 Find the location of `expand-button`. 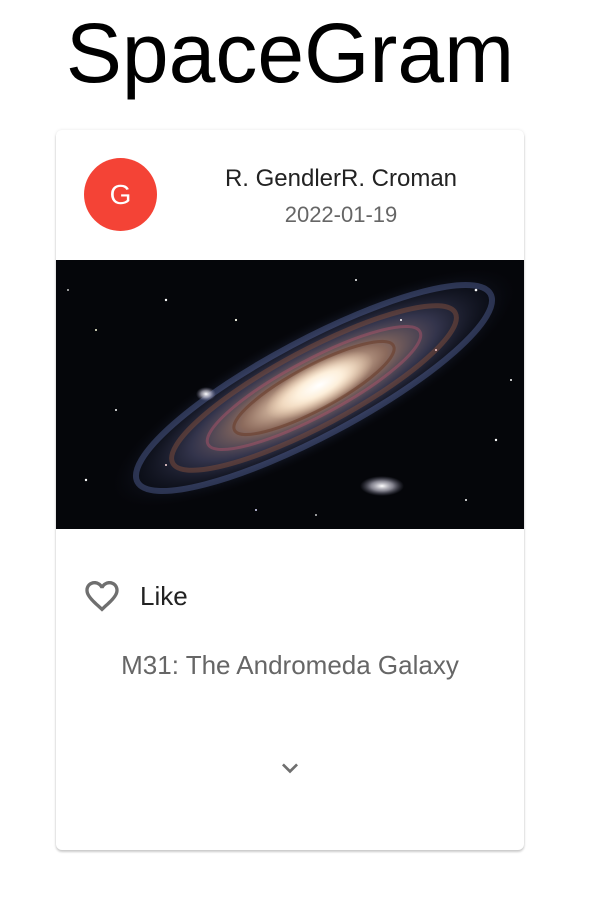

expand-button is located at coordinates (290, 768).